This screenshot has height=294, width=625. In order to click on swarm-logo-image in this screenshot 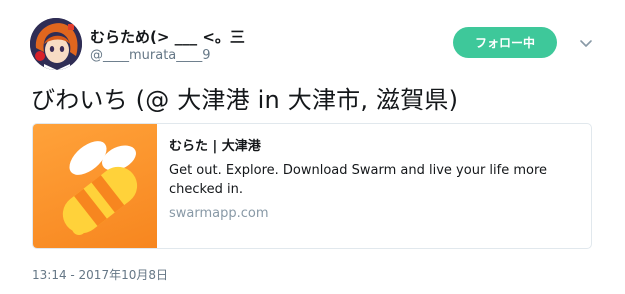, I will do `click(95, 186)`.